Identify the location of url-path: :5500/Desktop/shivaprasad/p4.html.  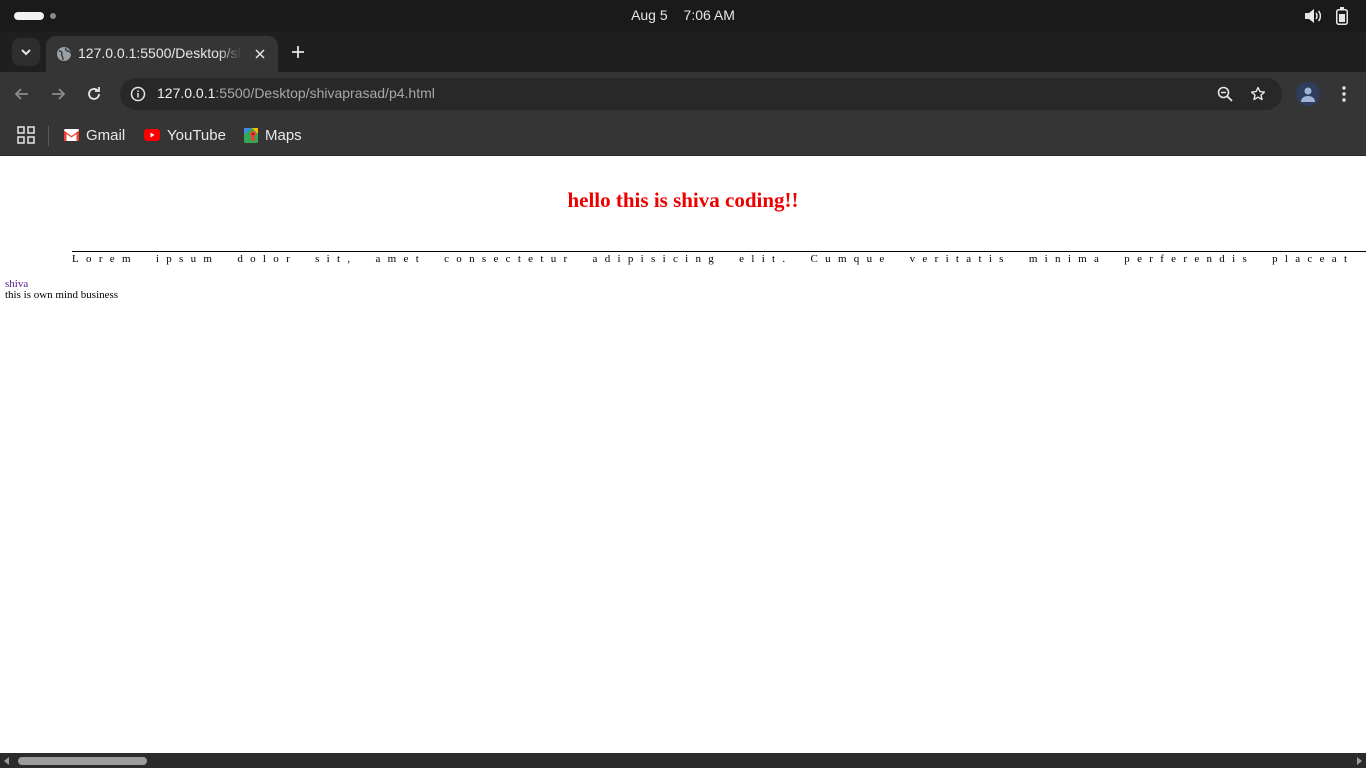
(325, 93).